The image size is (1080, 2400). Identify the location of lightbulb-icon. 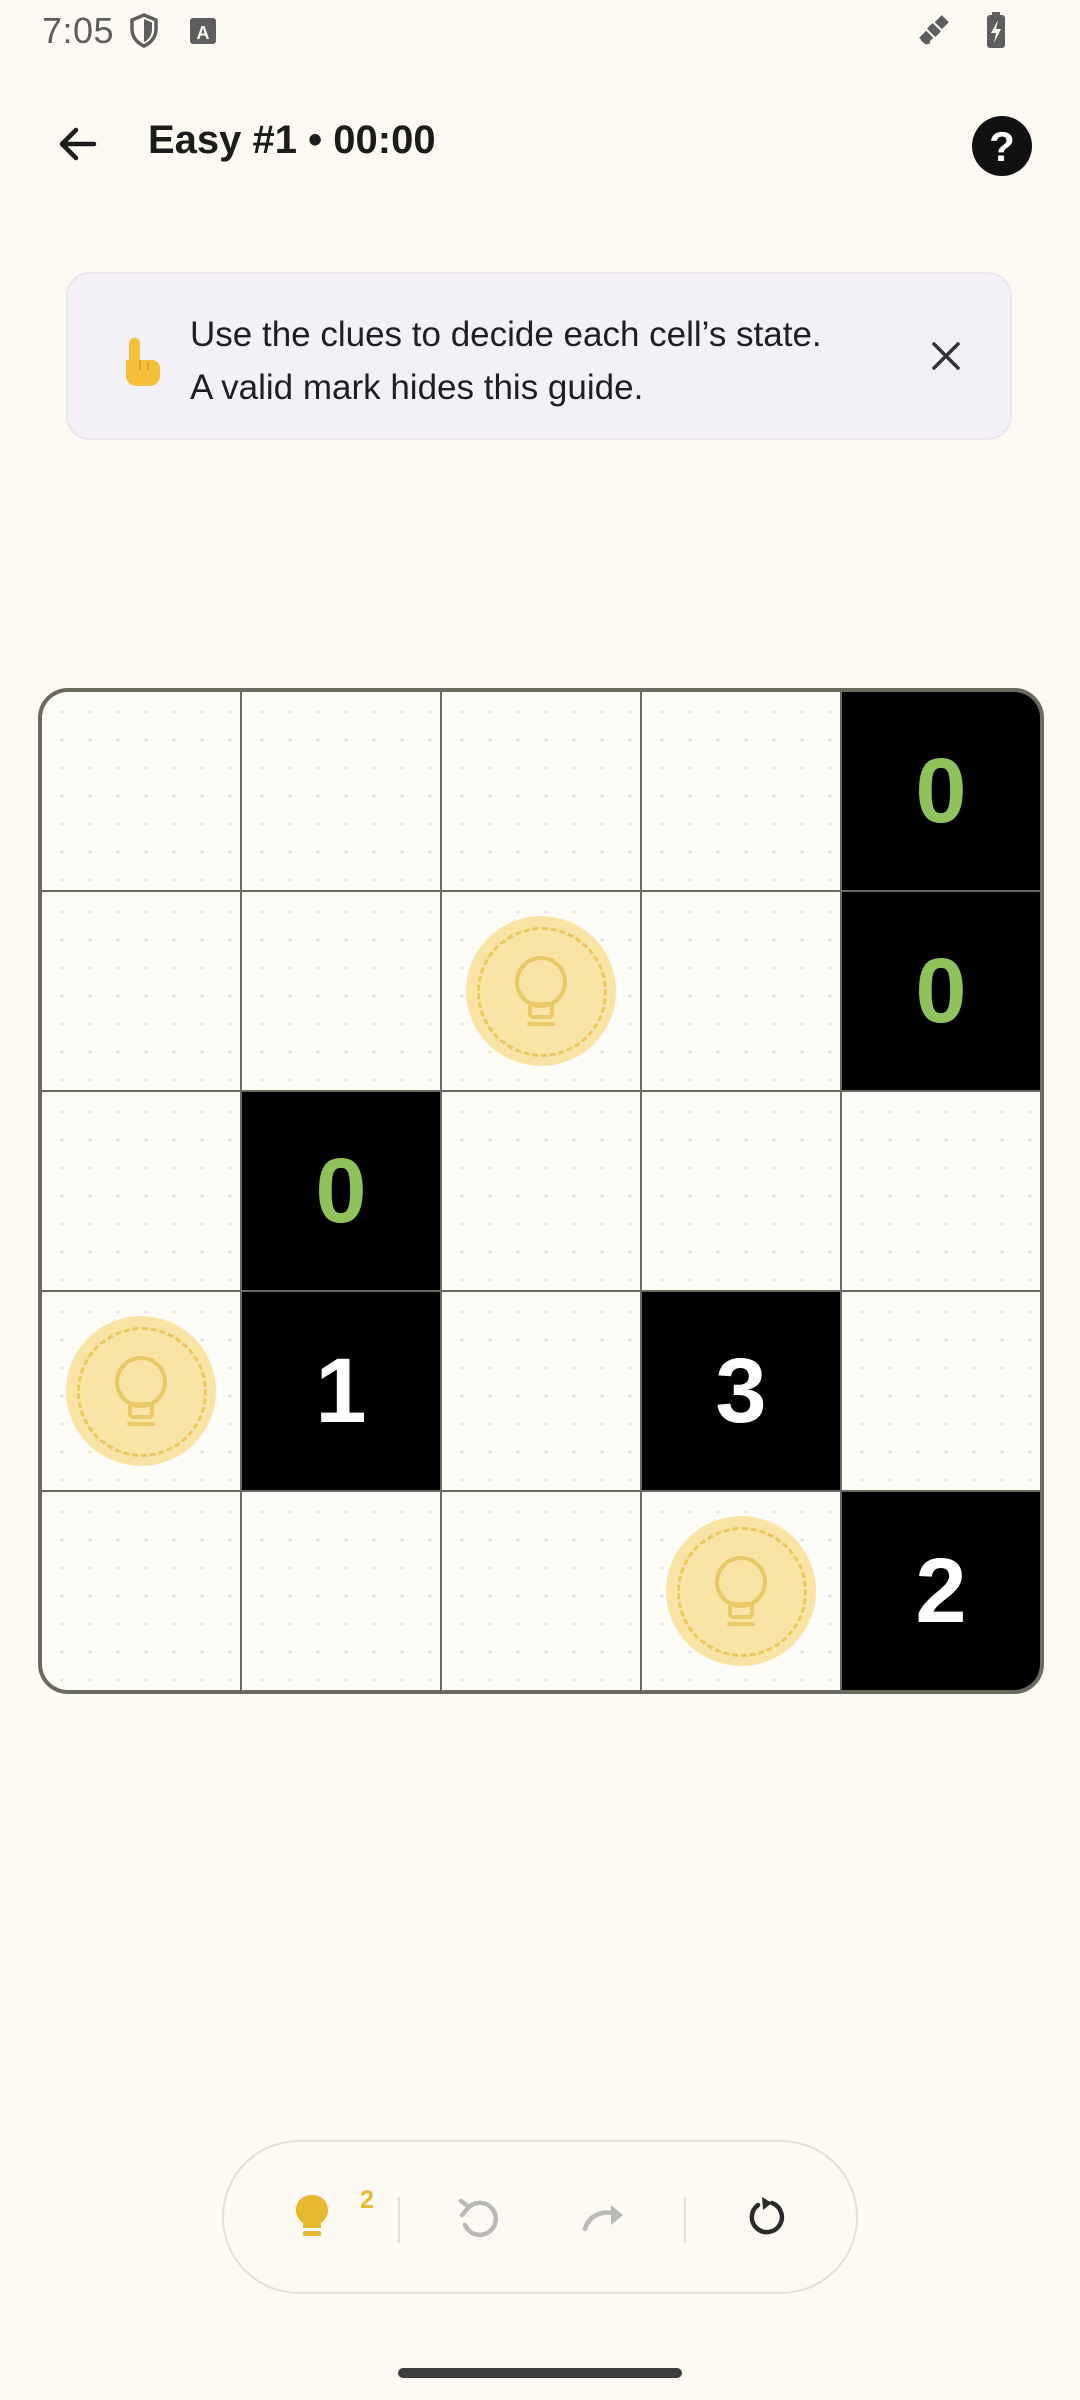
(312, 2219).